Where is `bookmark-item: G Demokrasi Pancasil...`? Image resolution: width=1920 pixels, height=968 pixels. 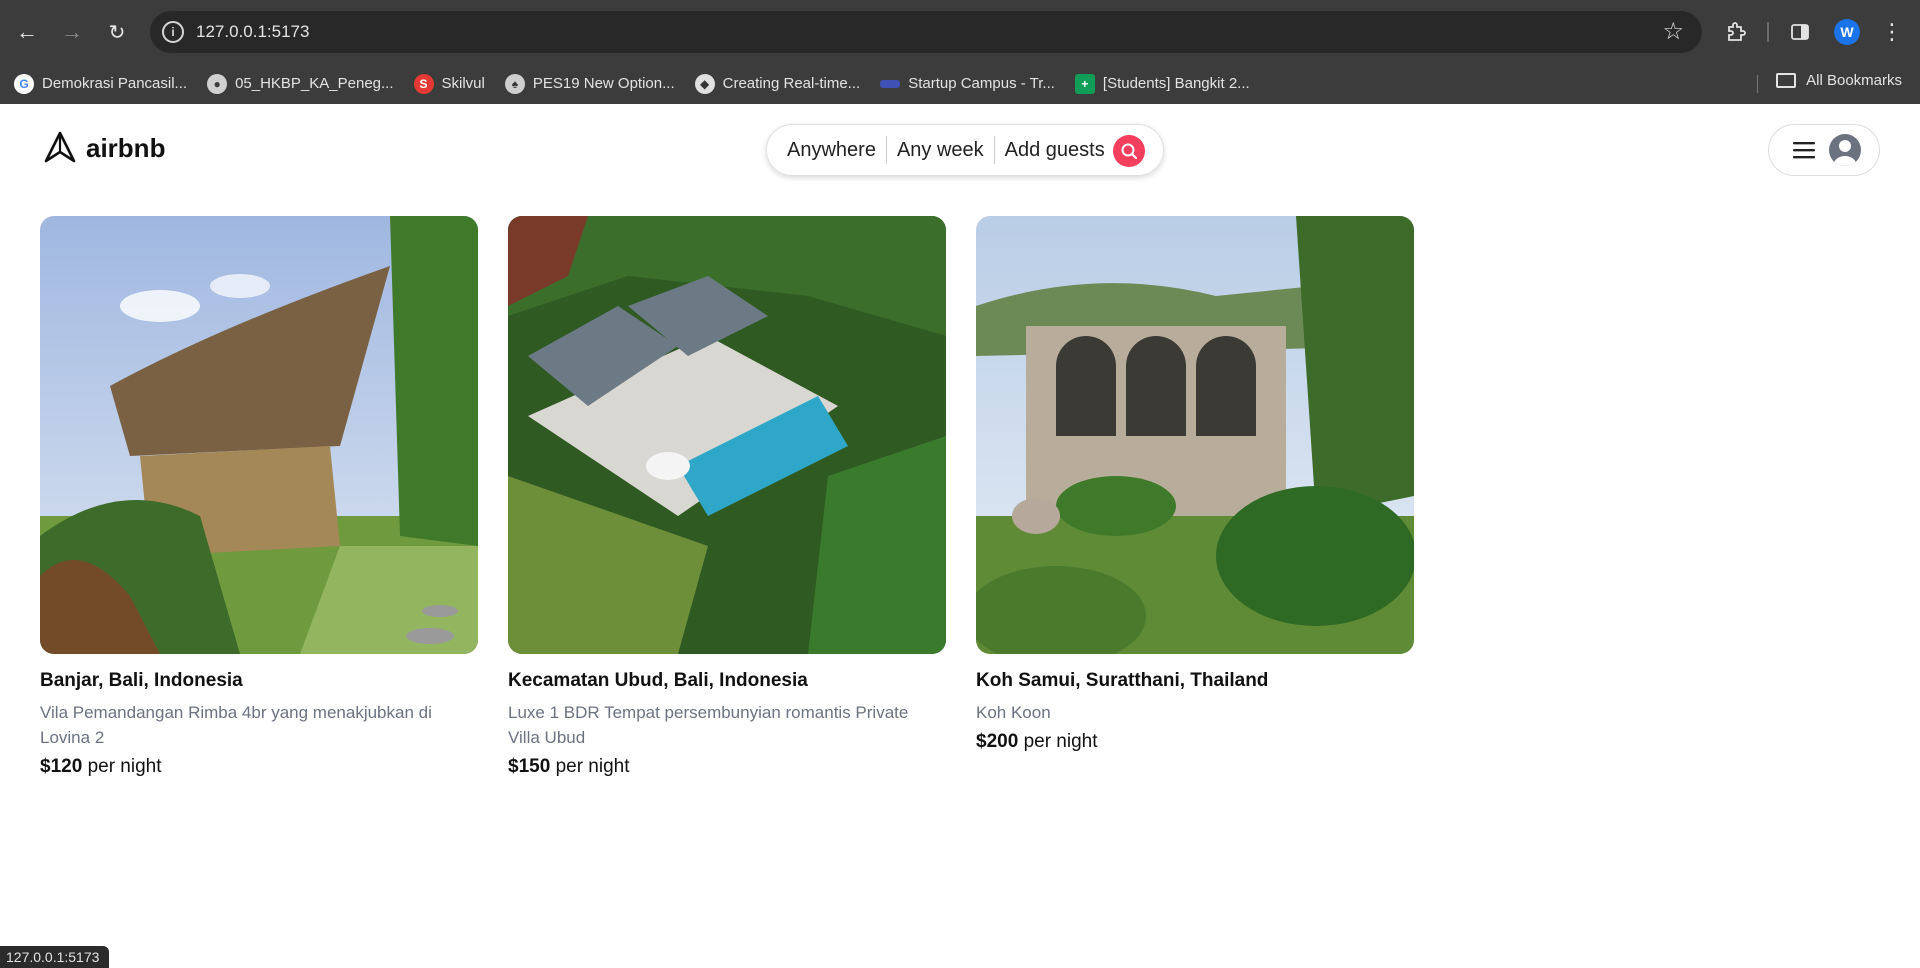 bookmark-item: G Demokrasi Pancasil... is located at coordinates (101, 83).